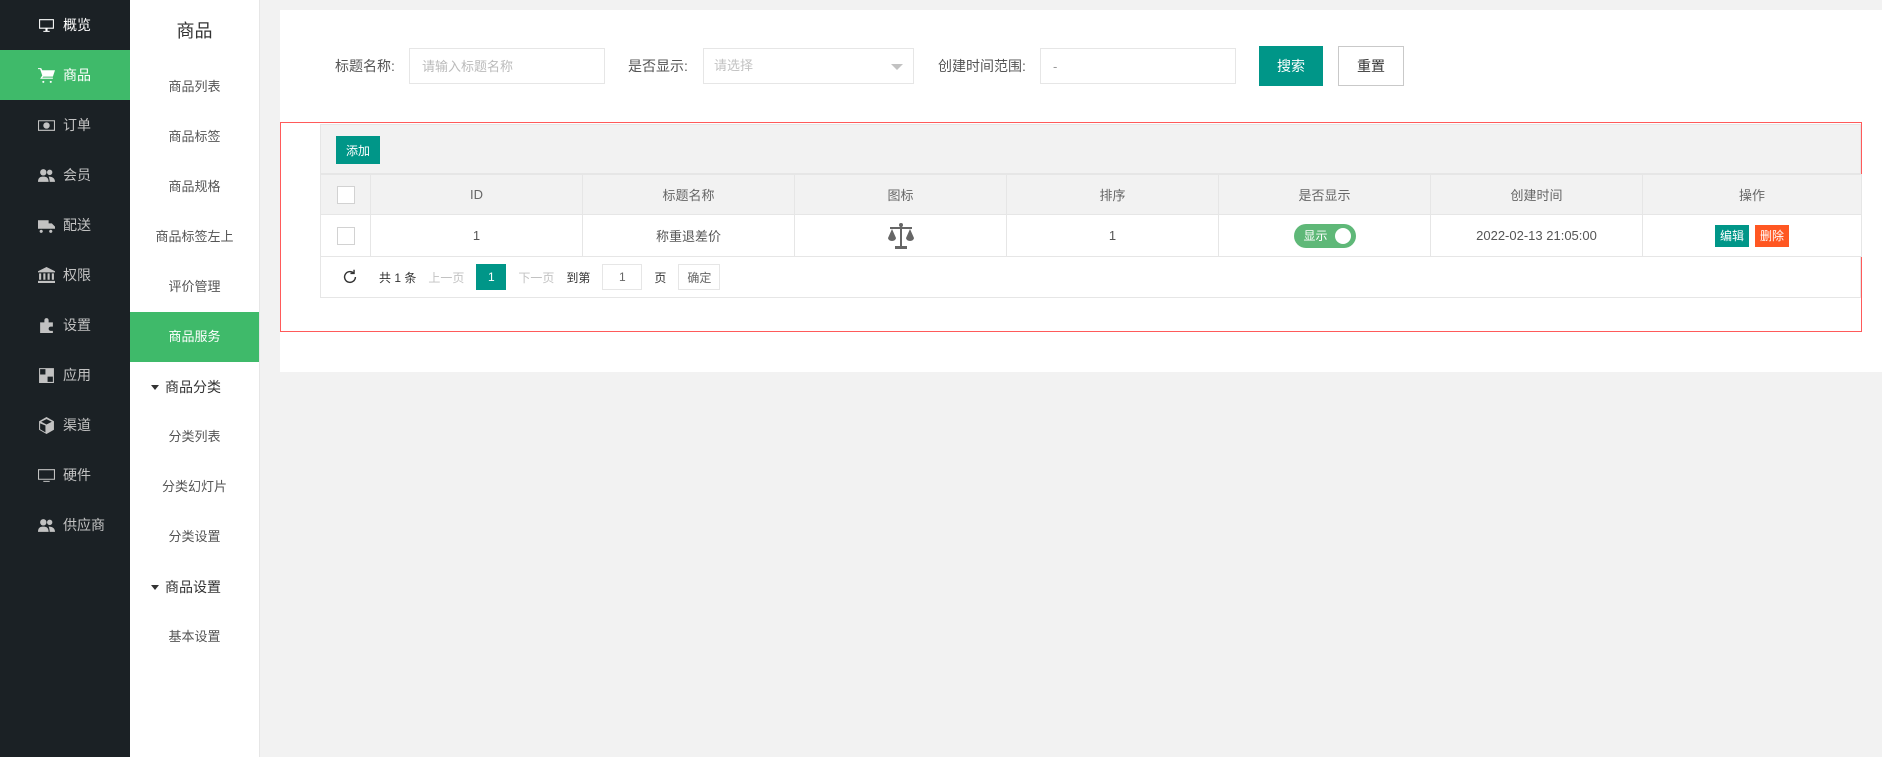 The image size is (1882, 757). I want to click on pager-confirm-button: 确定, so click(699, 277).